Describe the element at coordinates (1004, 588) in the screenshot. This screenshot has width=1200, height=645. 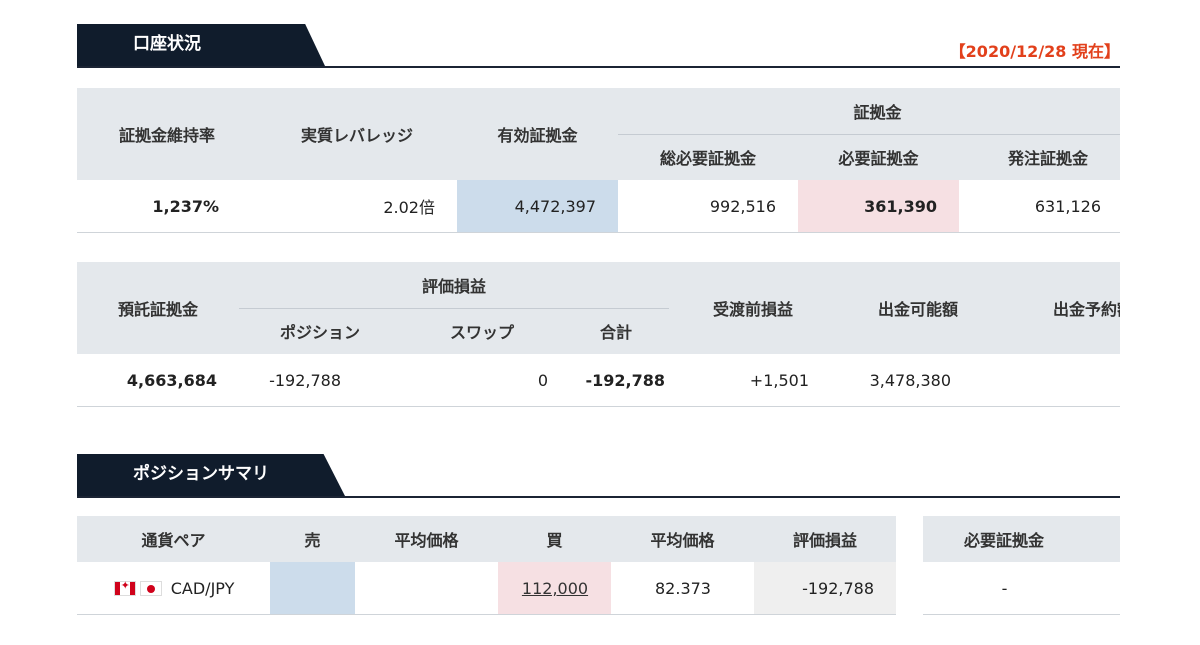
I see `required-margin-cell: -` at that location.